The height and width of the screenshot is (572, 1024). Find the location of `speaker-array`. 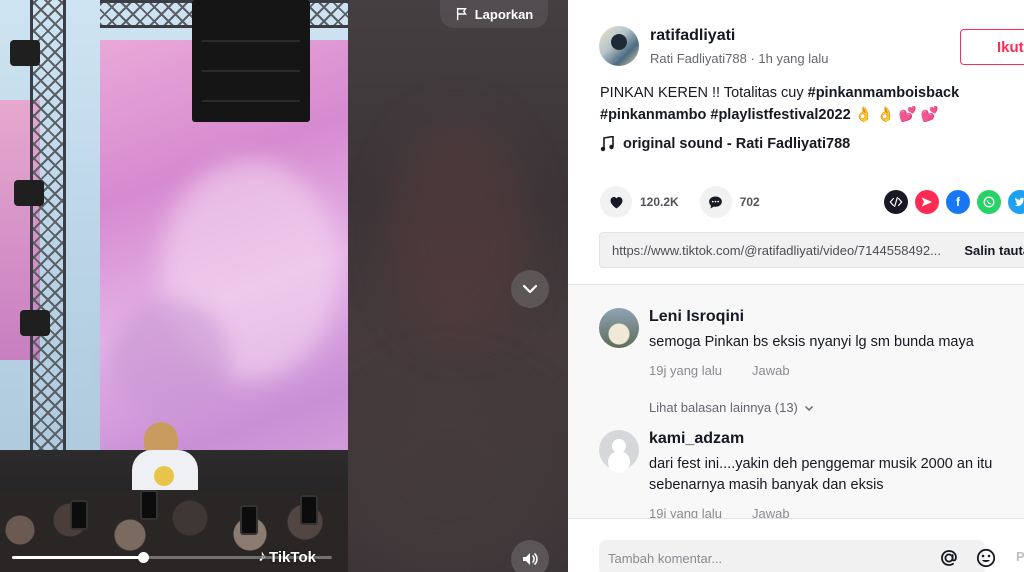

speaker-array is located at coordinates (251, 61).